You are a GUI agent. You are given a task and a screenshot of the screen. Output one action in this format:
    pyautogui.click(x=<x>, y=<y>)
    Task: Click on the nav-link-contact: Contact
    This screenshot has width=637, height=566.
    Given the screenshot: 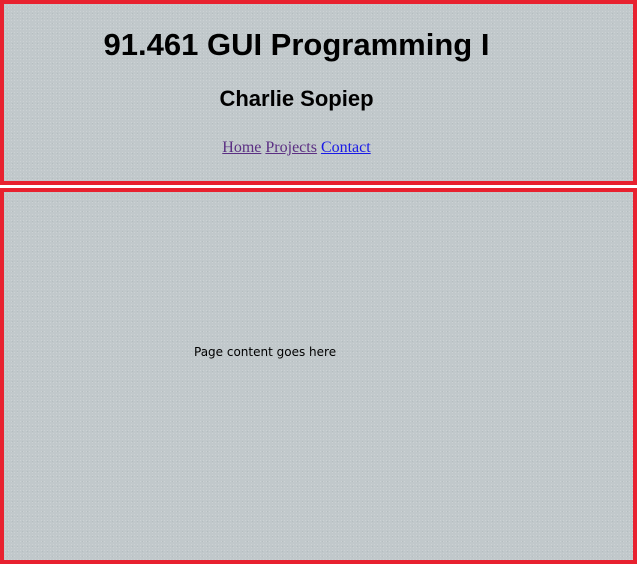 What is the action you would take?
    pyautogui.click(x=346, y=147)
    